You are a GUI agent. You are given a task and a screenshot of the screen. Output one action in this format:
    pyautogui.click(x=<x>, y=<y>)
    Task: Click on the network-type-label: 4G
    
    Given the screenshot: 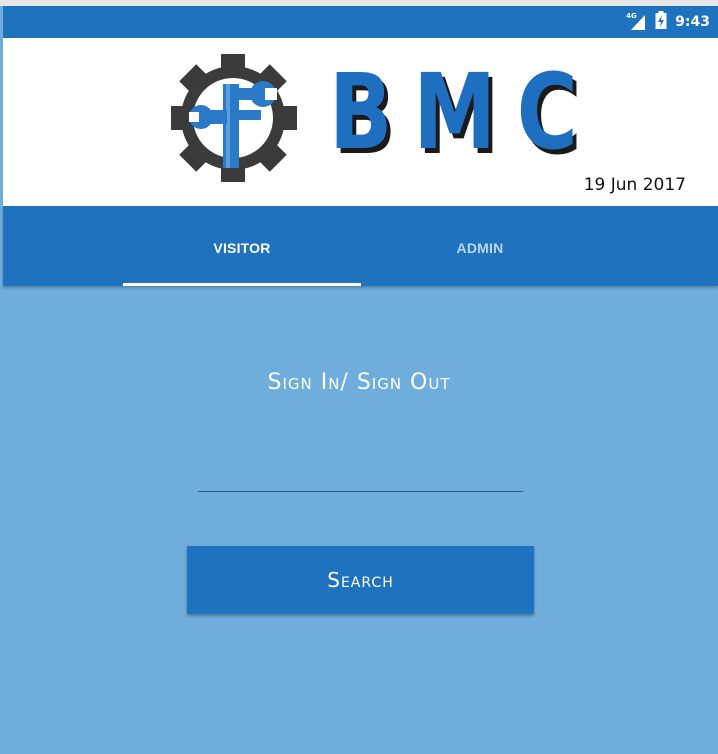 What is the action you would take?
    pyautogui.click(x=631, y=16)
    